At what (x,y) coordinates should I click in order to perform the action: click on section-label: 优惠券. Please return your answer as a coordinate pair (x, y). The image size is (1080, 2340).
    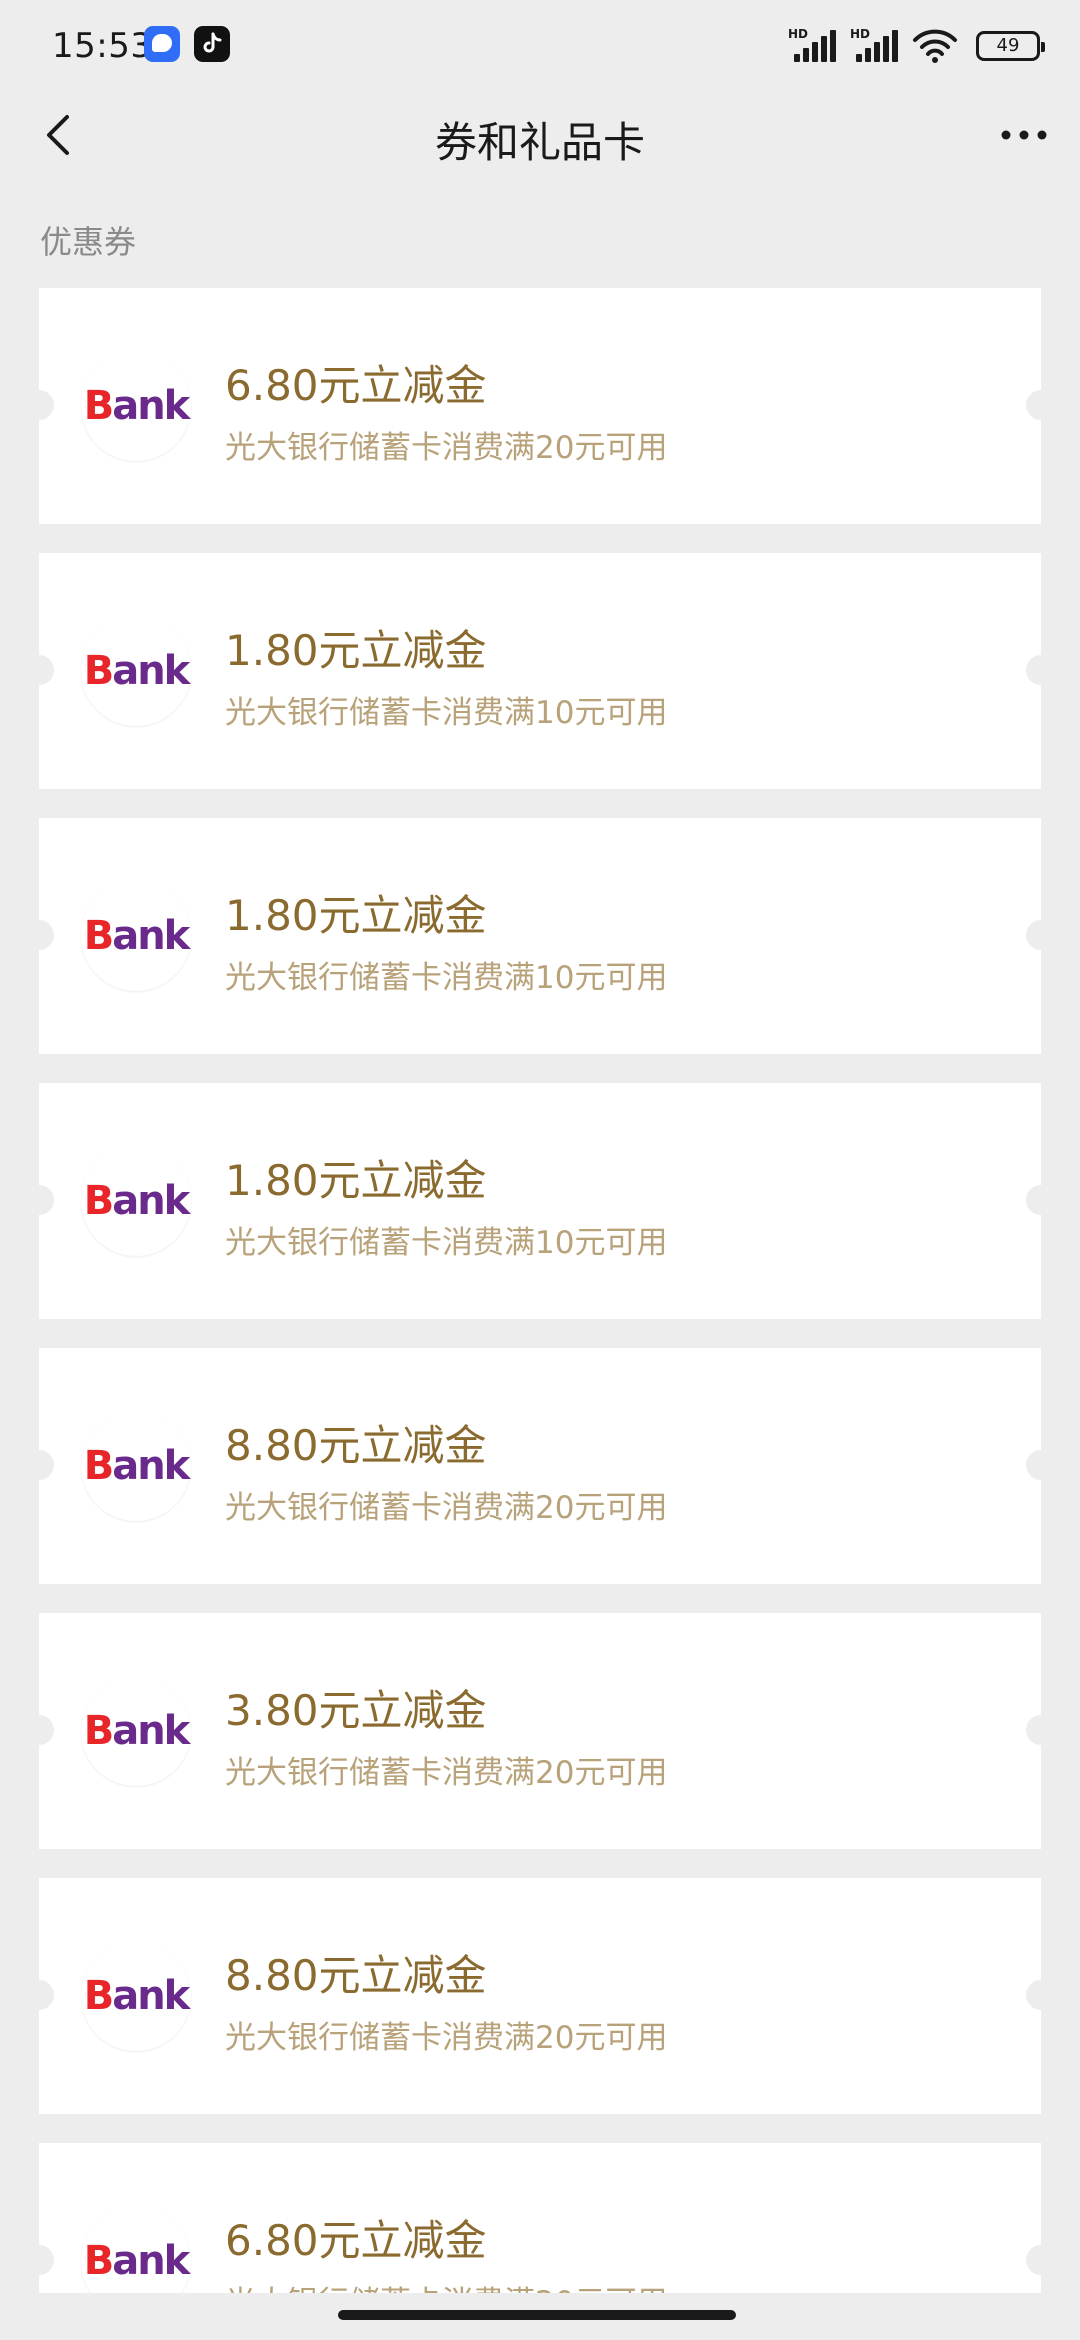
    Looking at the image, I should click on (88, 242).